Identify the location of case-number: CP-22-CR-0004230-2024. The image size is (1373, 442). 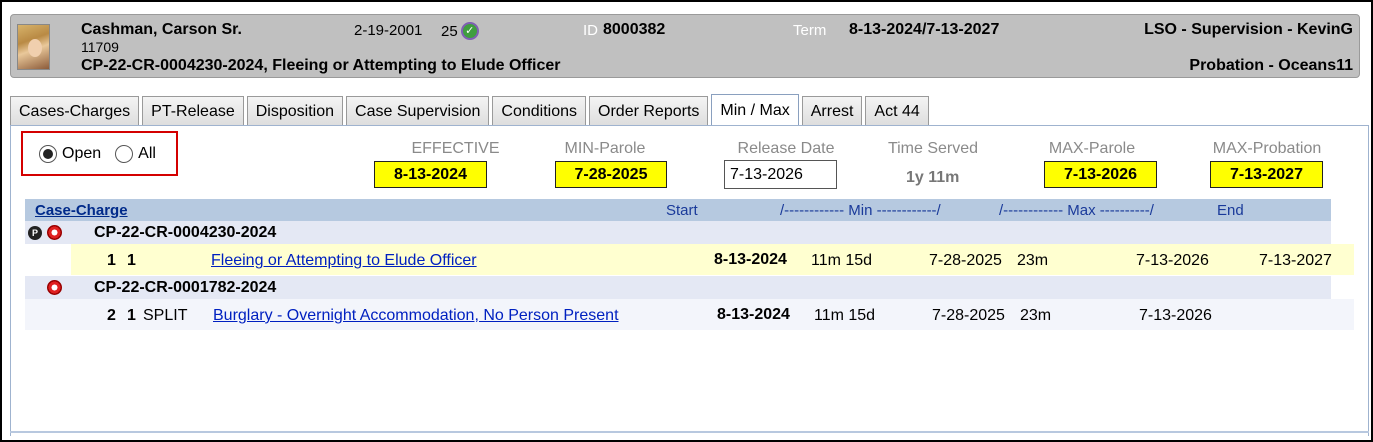
(185, 232).